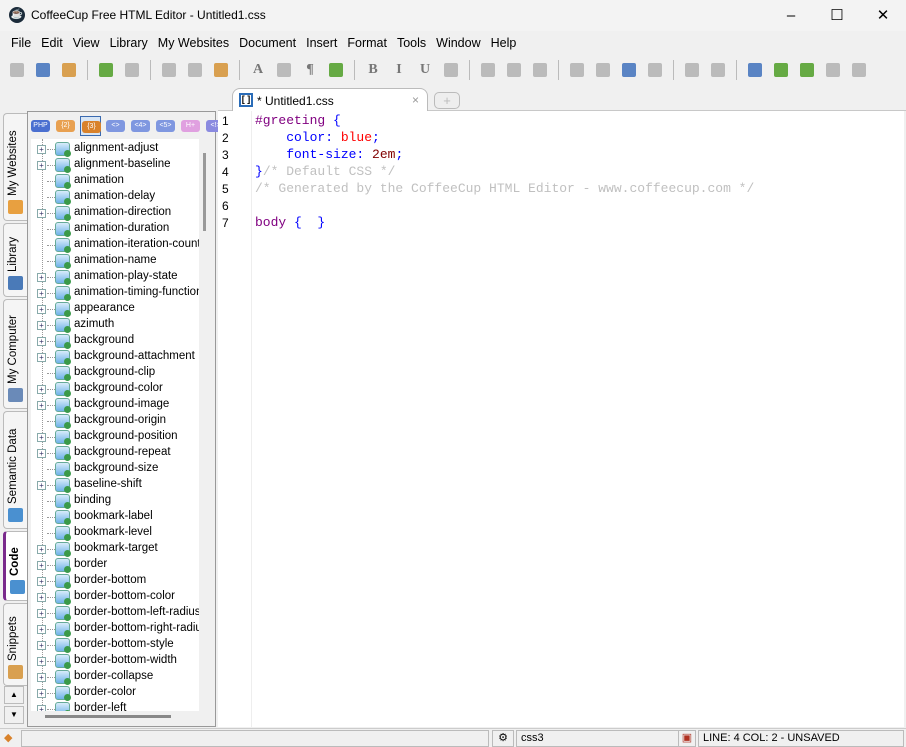 This screenshot has width=906, height=747. I want to click on download-button, so click(336, 70).